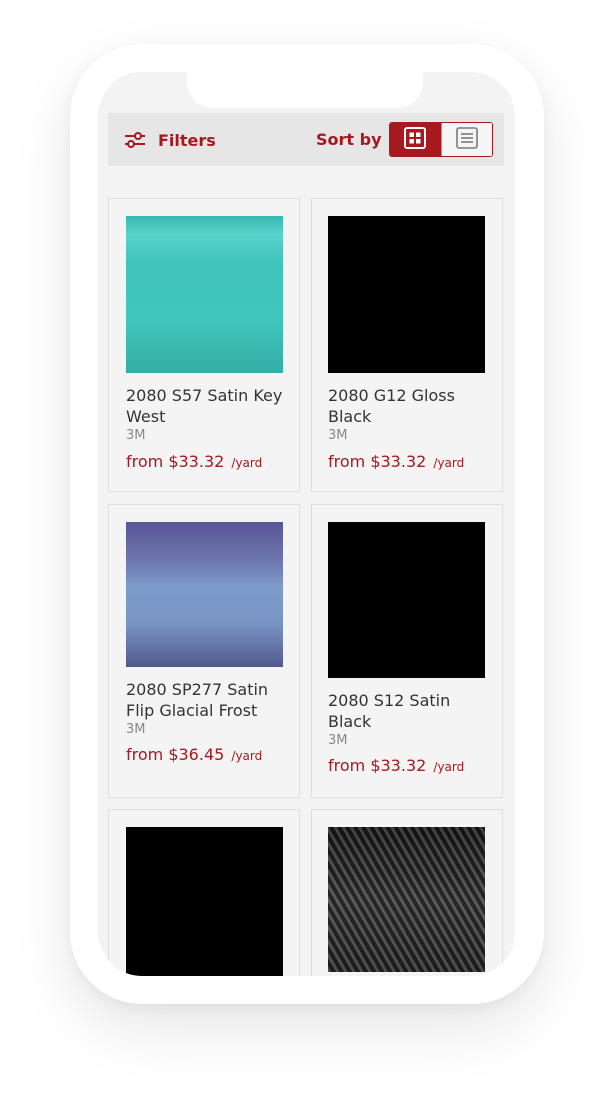  I want to click on price-amount: from $36.45, so click(175, 754).